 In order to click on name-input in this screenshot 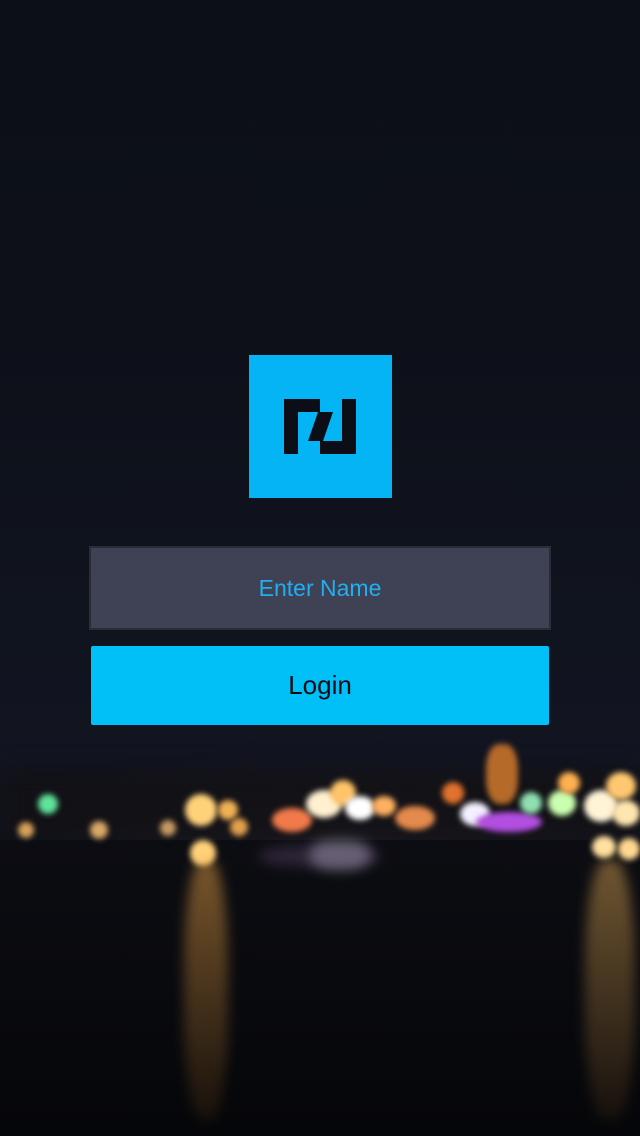, I will do `click(320, 588)`.